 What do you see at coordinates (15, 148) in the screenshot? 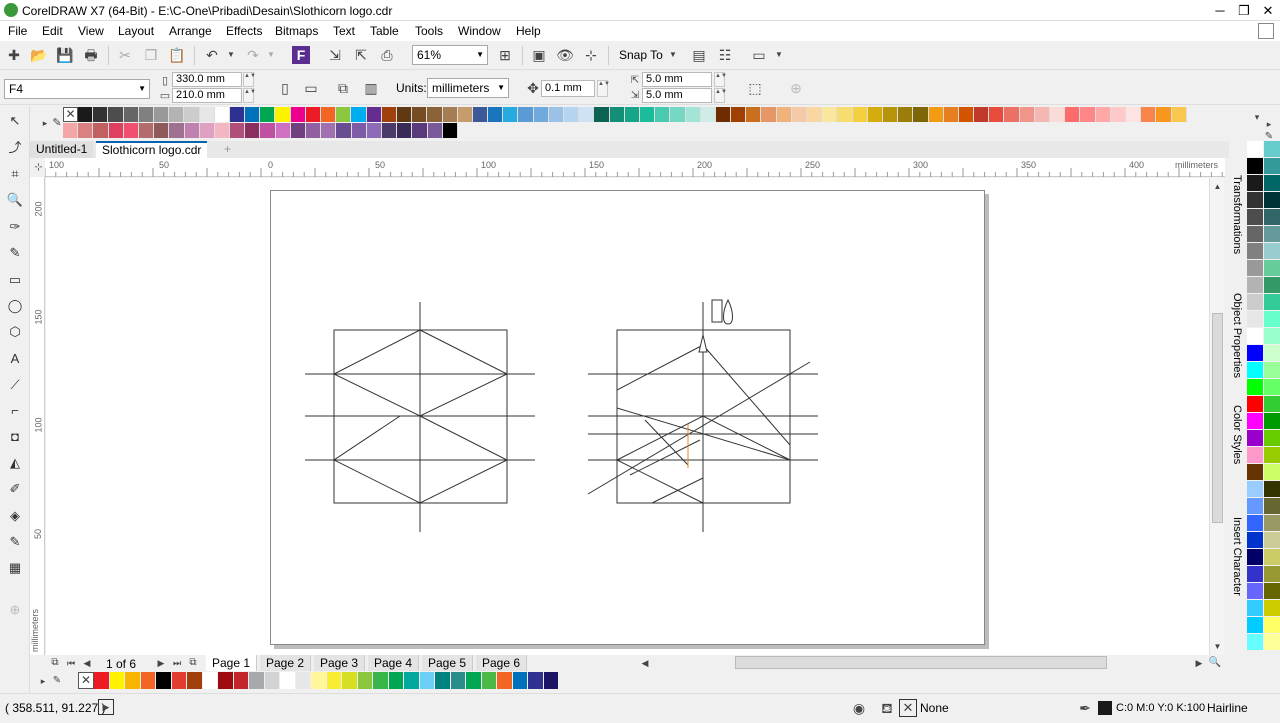
I see `shape-tool-icon: ⤴` at bounding box center [15, 148].